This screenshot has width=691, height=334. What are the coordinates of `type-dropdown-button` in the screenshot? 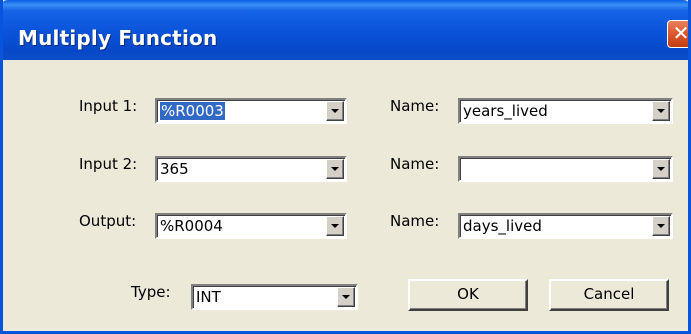 It's located at (346, 297).